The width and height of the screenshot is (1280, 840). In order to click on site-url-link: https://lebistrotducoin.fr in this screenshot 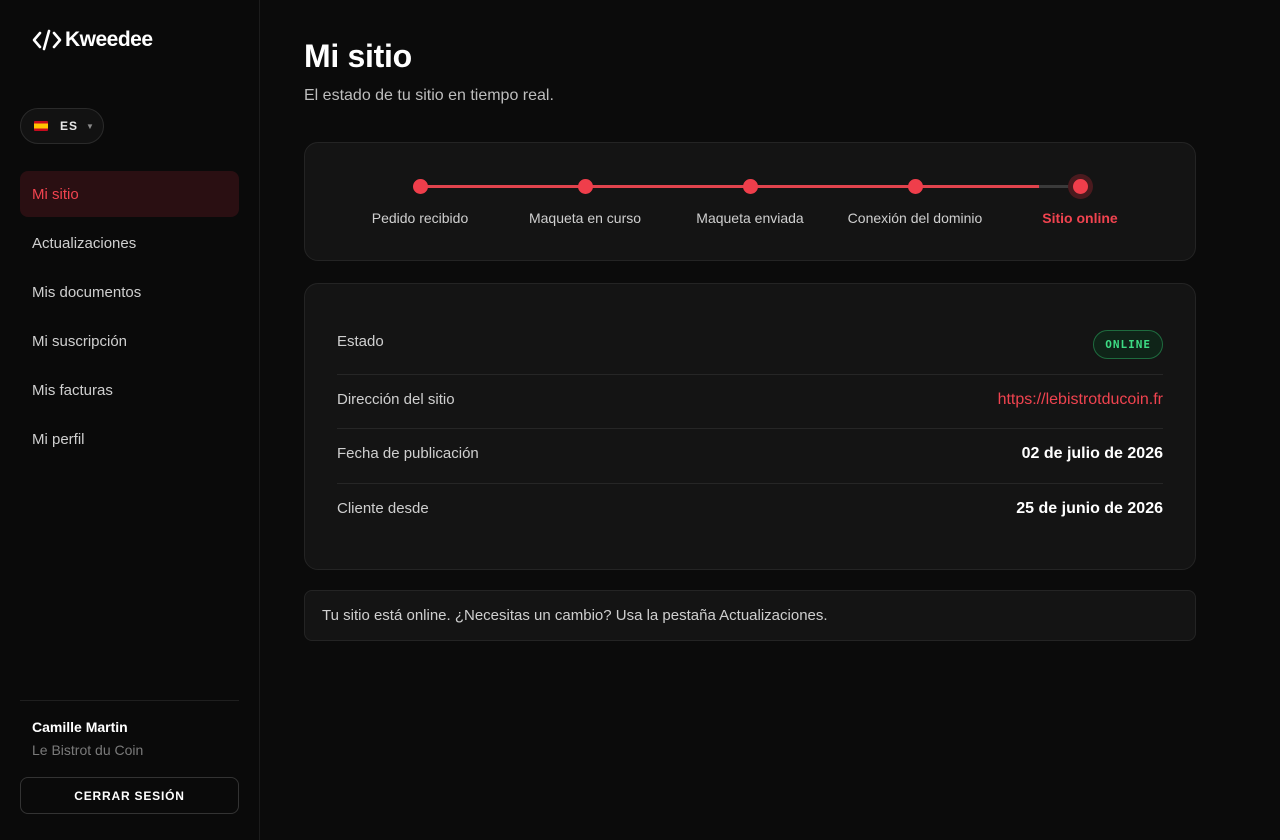, I will do `click(1080, 400)`.